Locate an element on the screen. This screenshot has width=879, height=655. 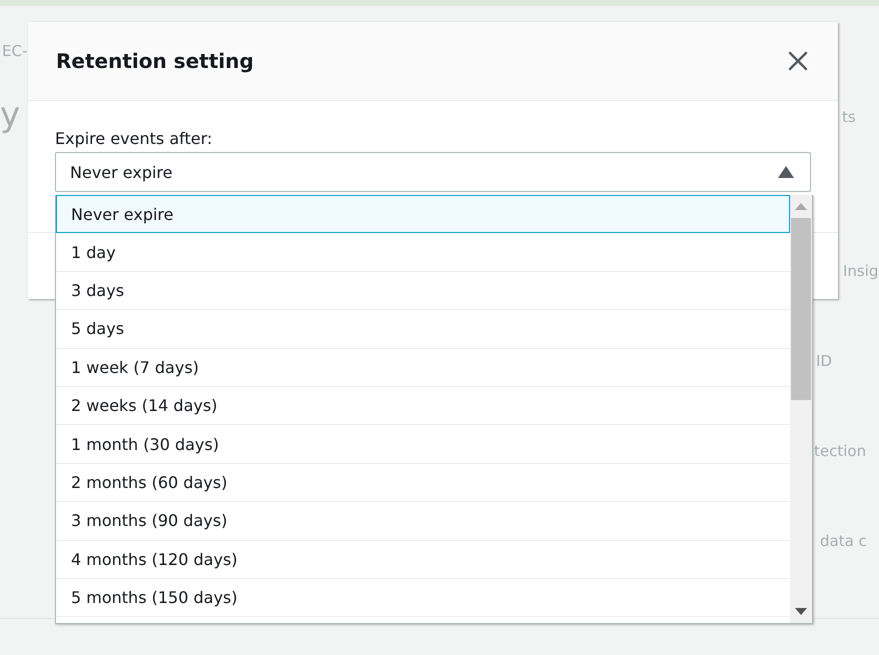
dropdown-option: 5 days is located at coordinates (423, 329).